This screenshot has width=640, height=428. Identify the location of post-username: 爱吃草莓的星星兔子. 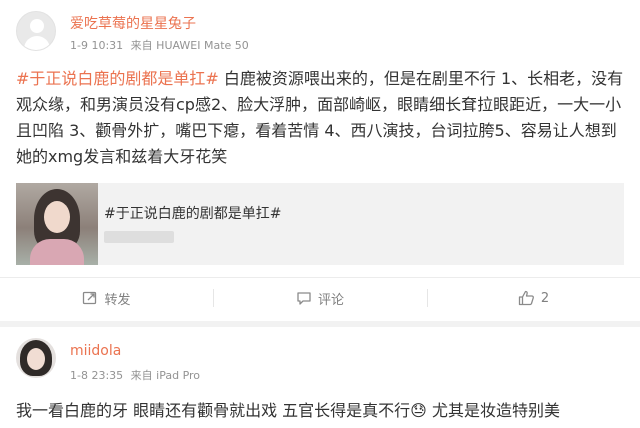
(133, 23).